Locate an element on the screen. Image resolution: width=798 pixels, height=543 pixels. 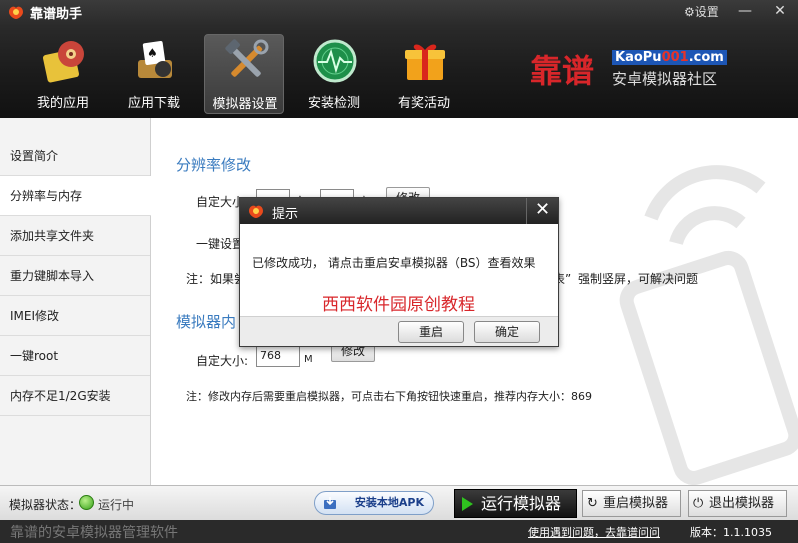
run-emulator-button: 运行模拟器 is located at coordinates (515, 503).